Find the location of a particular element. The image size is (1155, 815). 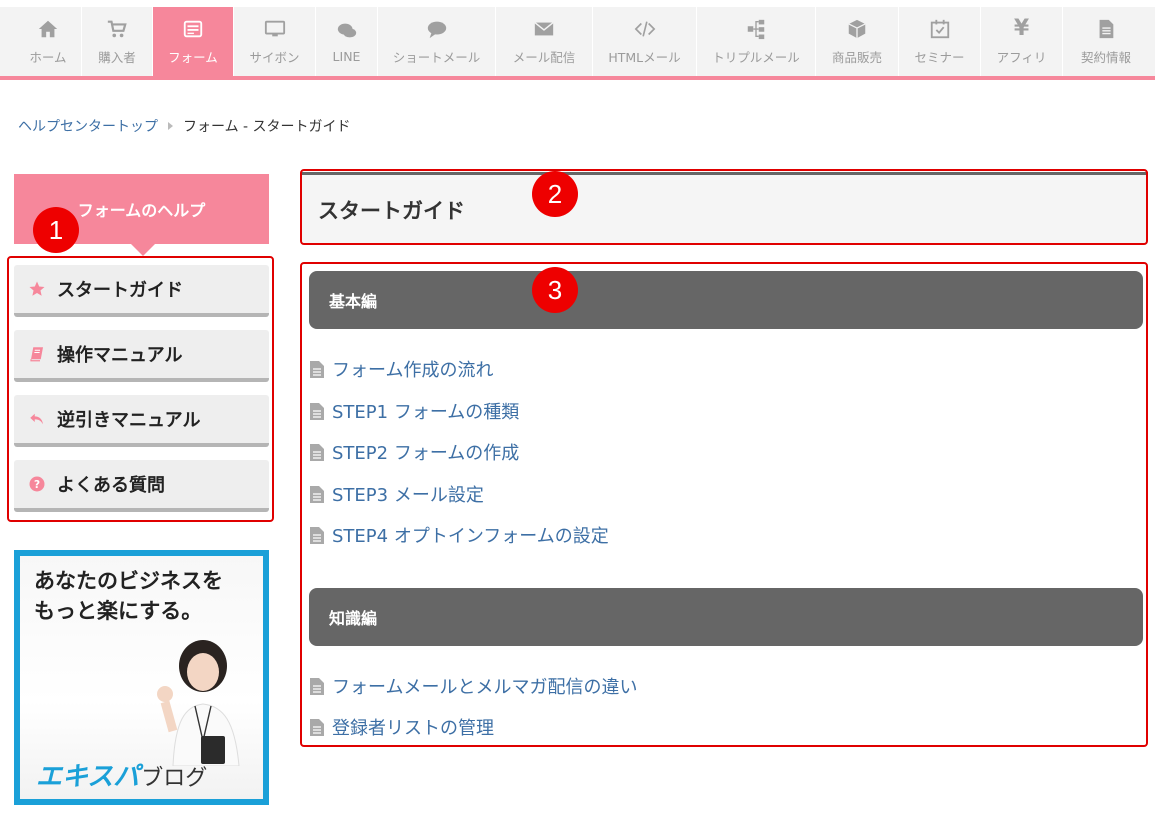

breadcrumb-home-link: ヘルプセンタートップ is located at coordinates (88, 126).